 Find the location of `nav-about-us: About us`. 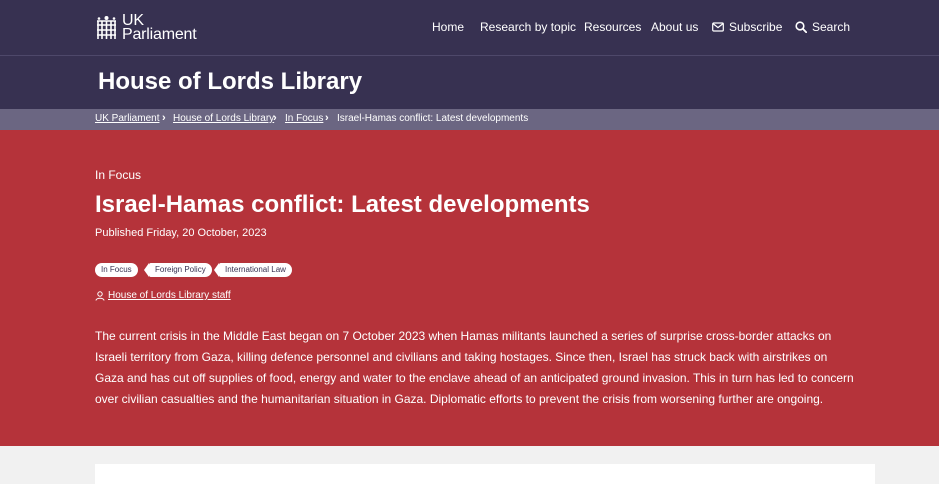

nav-about-us: About us is located at coordinates (674, 27).